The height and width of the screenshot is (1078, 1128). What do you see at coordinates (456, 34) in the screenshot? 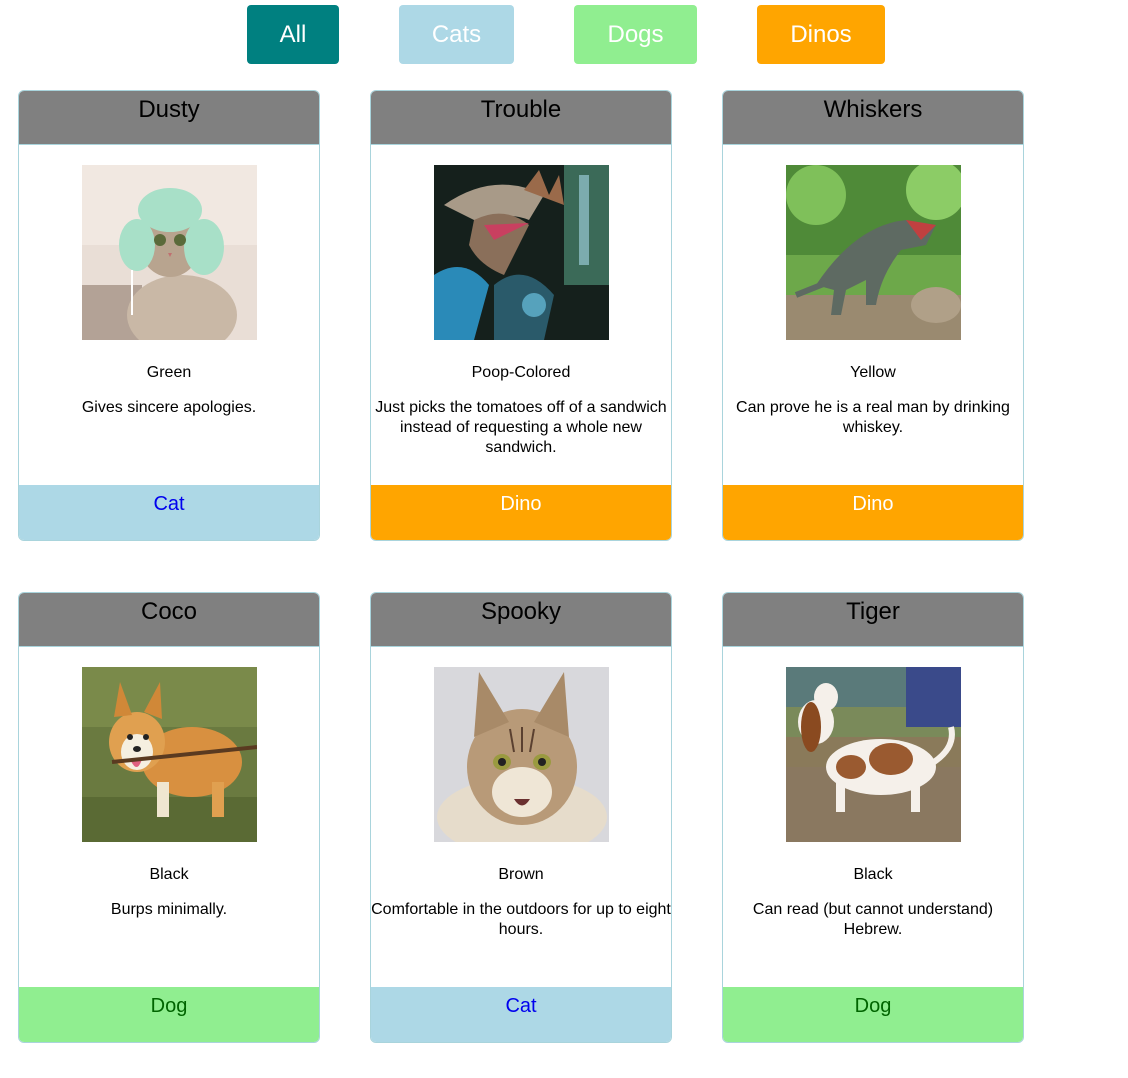
I see `filter-cats-button: Cats` at bounding box center [456, 34].